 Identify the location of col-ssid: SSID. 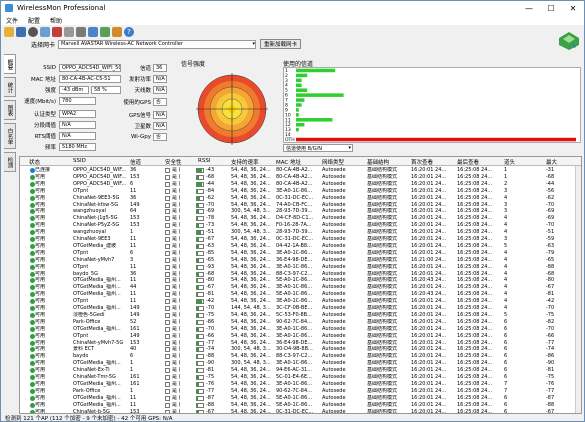
(79, 161).